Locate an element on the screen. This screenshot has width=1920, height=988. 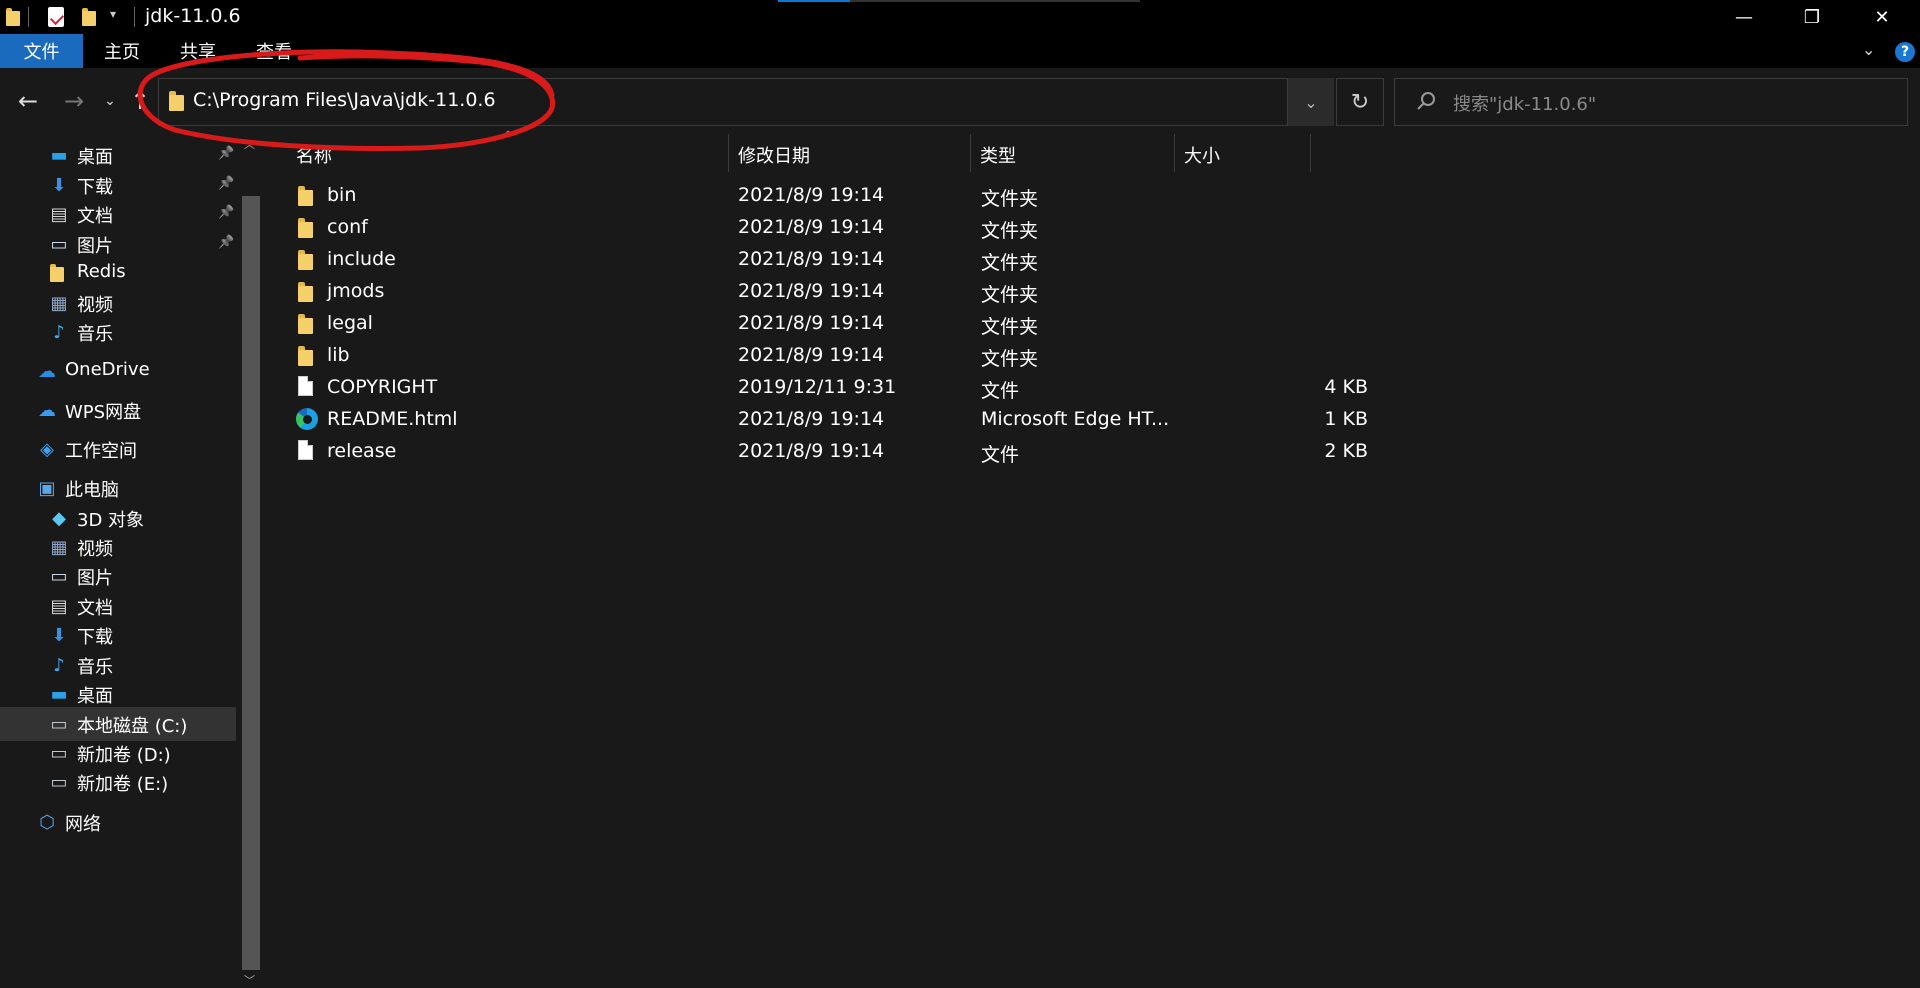
file-type: 文件夹 is located at coordinates (1010, 199).